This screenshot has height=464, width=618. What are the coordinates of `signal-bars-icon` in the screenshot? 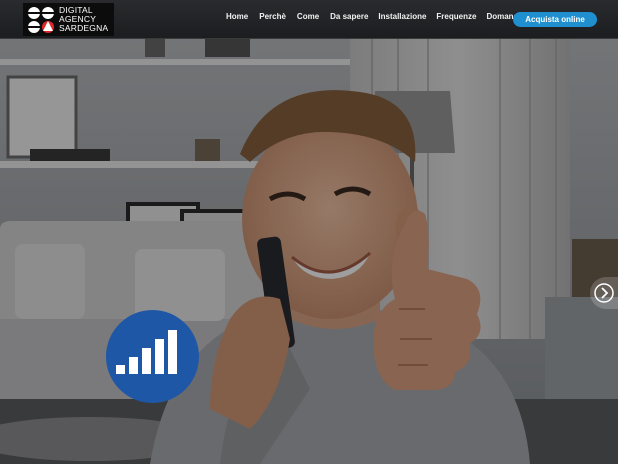 It's located at (146, 352).